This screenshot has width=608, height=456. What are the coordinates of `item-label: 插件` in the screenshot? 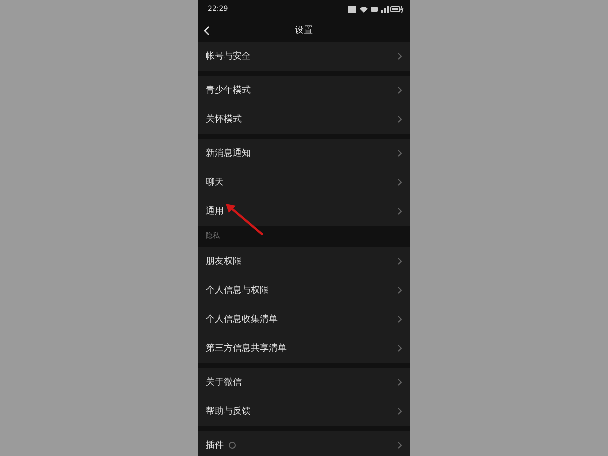 It's located at (215, 446).